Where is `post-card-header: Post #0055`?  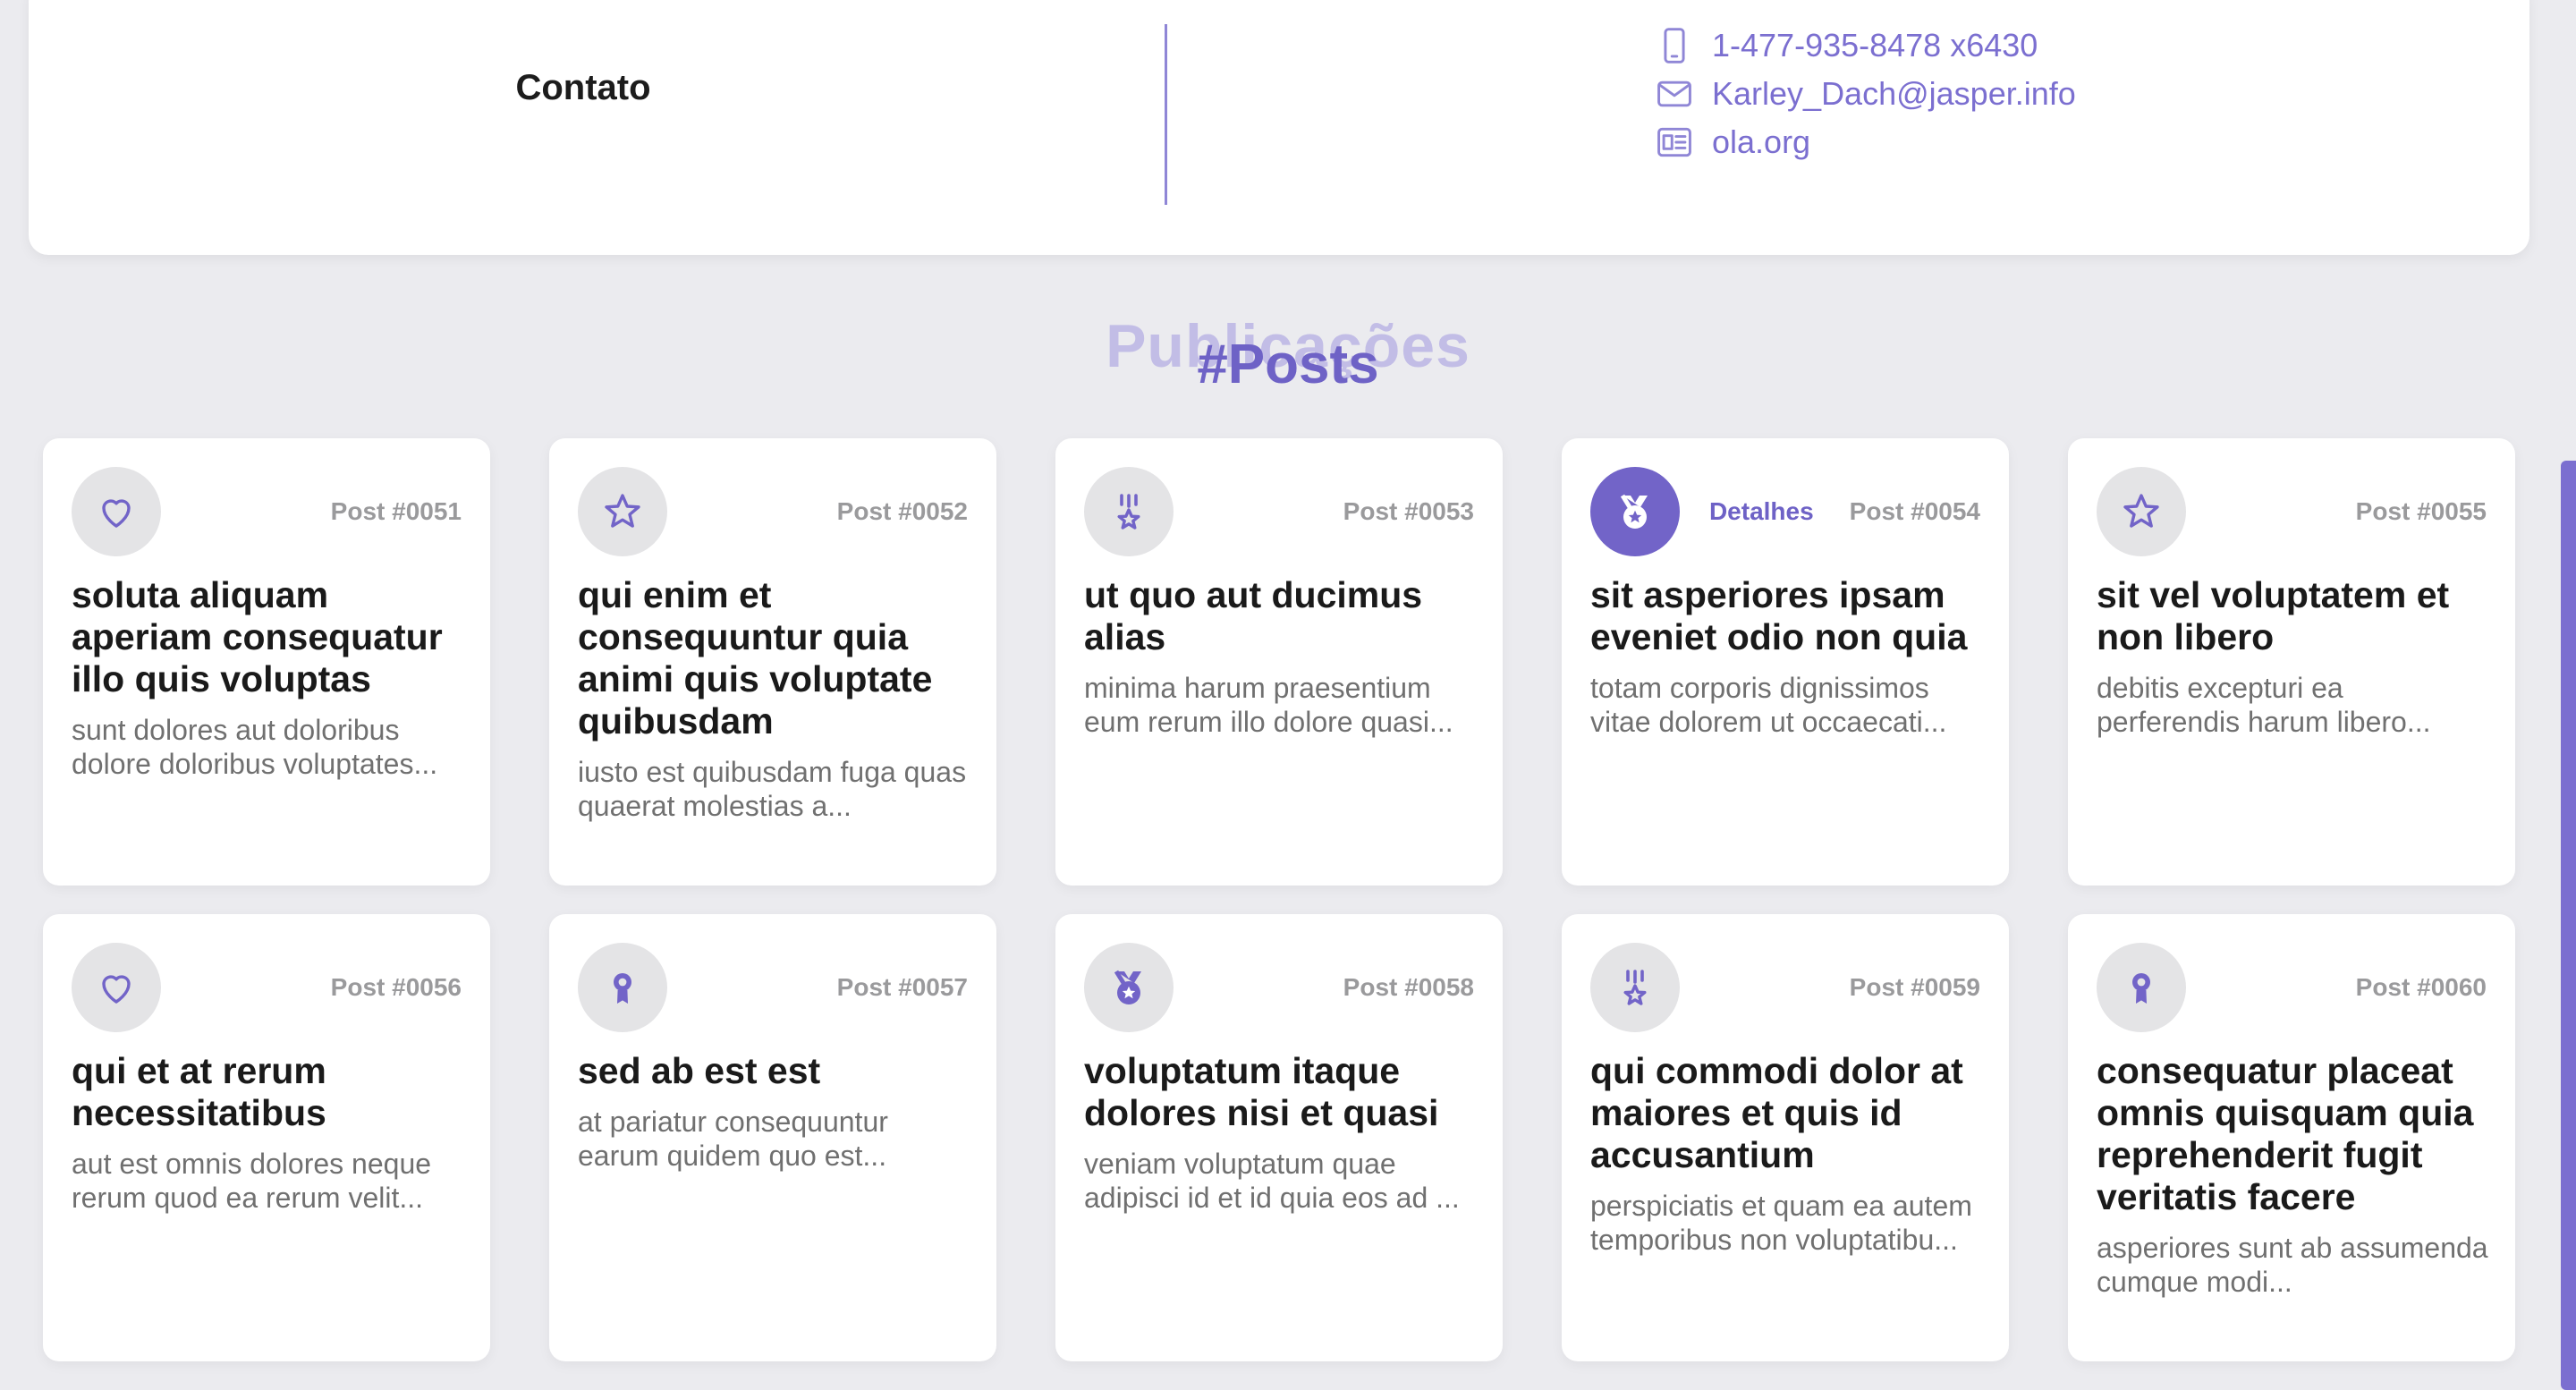 post-card-header: Post #0055 is located at coordinates (2292, 511).